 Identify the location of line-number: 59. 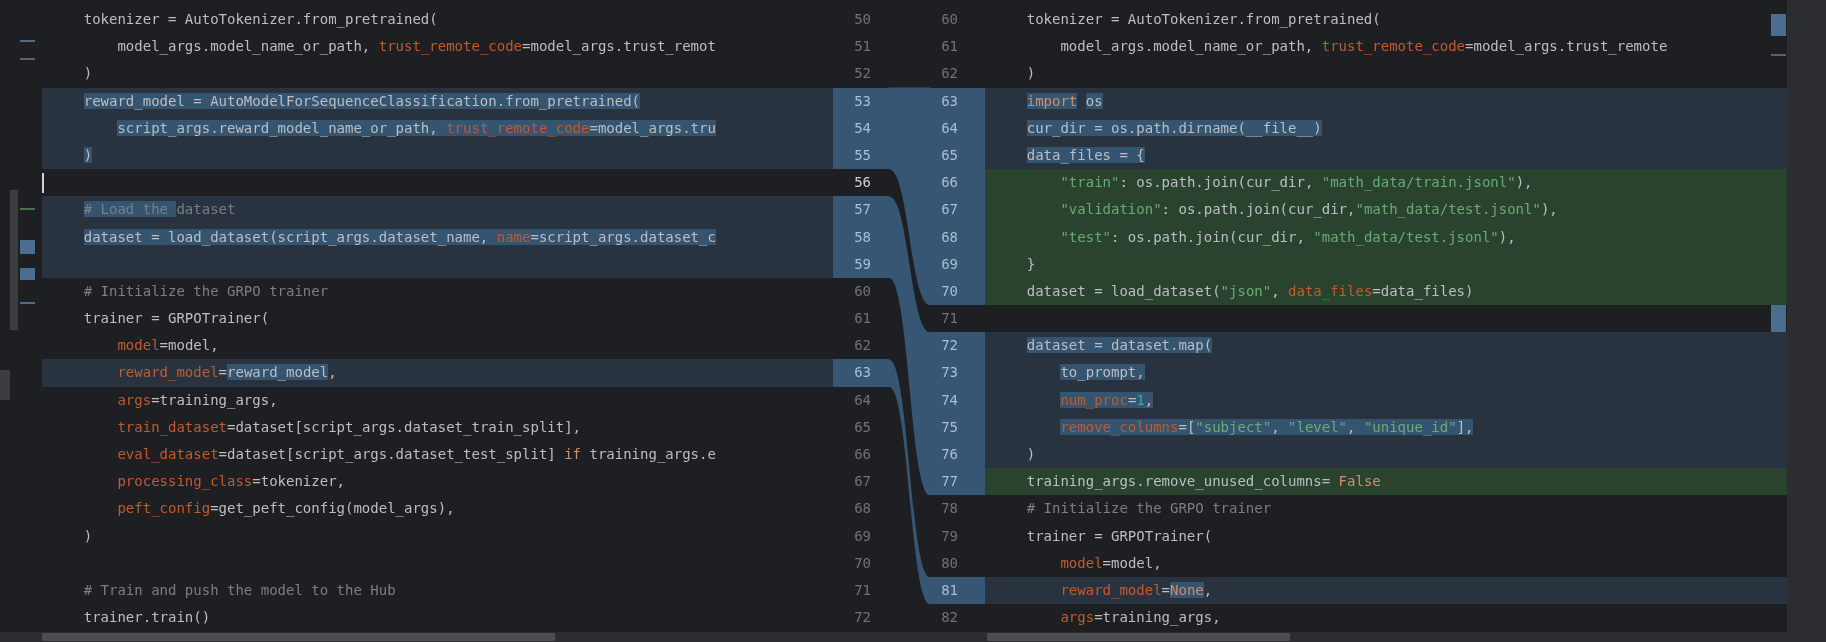
(861, 264).